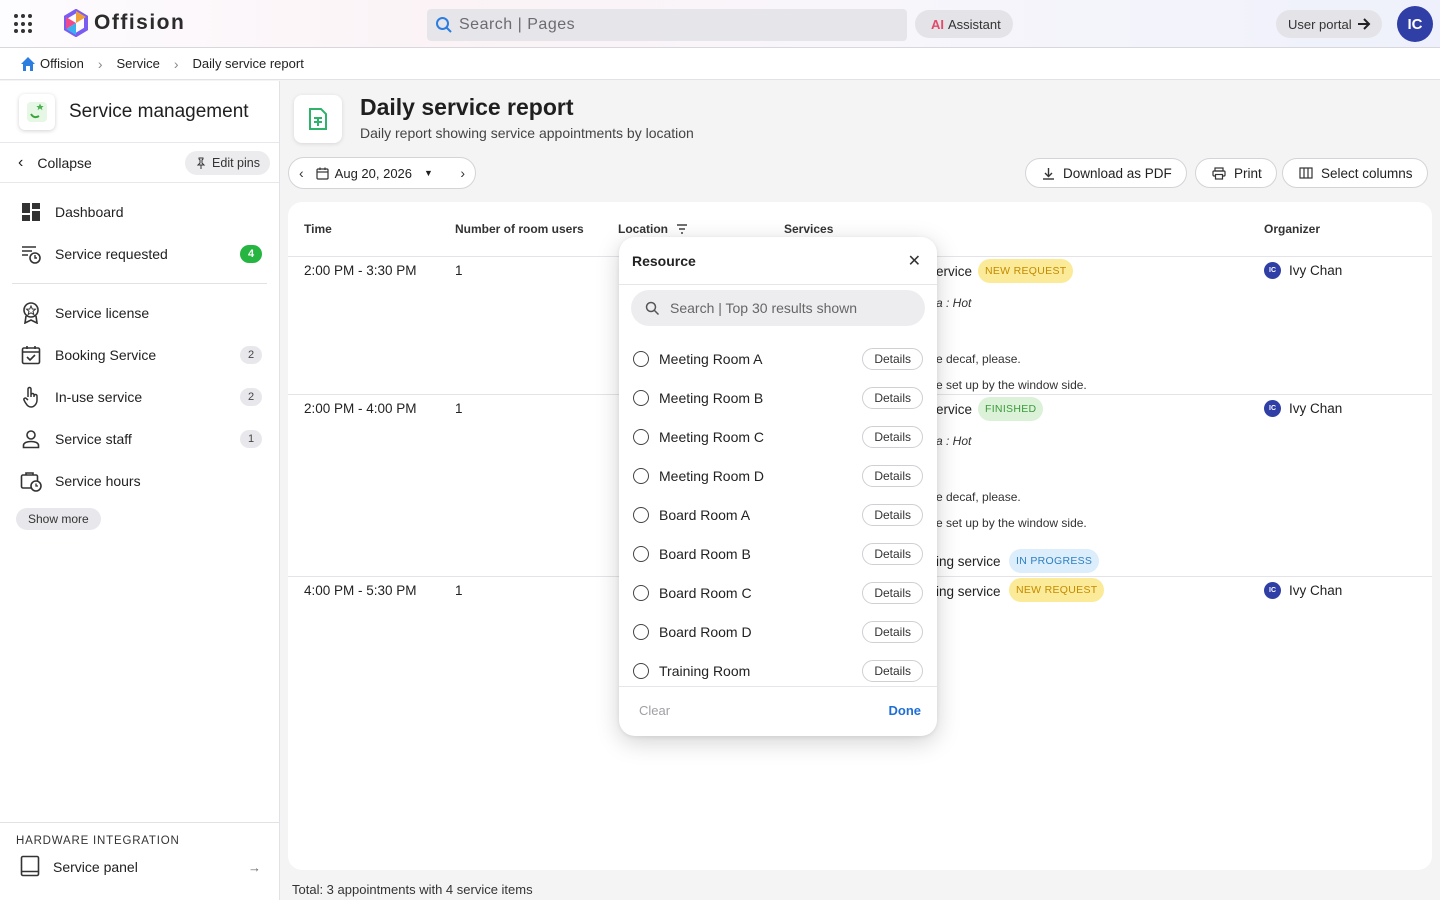  I want to click on cell-organizer: IC Ivy Chan, so click(1303, 270).